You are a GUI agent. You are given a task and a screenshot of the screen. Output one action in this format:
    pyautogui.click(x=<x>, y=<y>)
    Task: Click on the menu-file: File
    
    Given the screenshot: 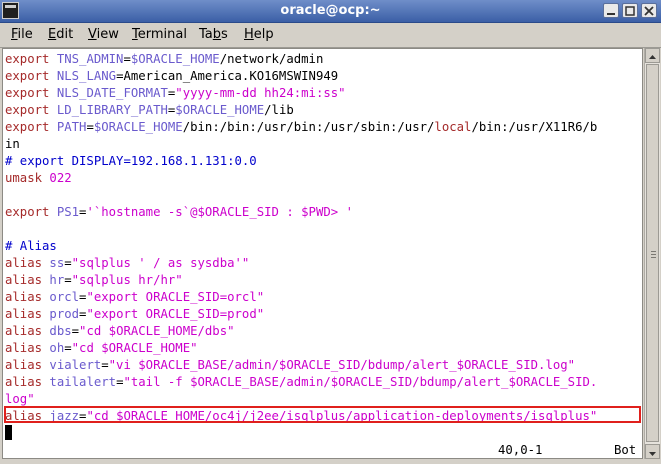 What is the action you would take?
    pyautogui.click(x=22, y=34)
    